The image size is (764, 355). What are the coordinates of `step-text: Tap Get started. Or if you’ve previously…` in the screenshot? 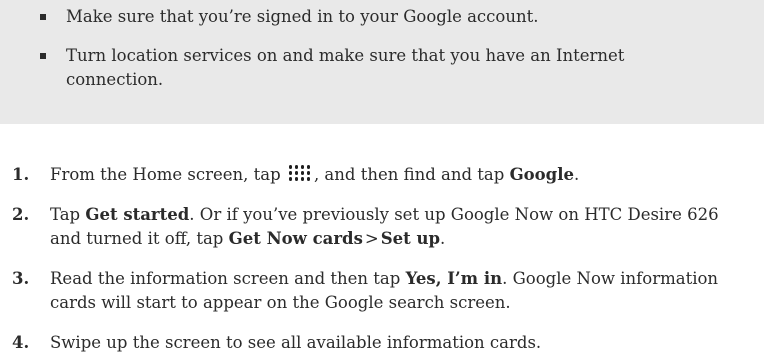 It's located at (400, 227).